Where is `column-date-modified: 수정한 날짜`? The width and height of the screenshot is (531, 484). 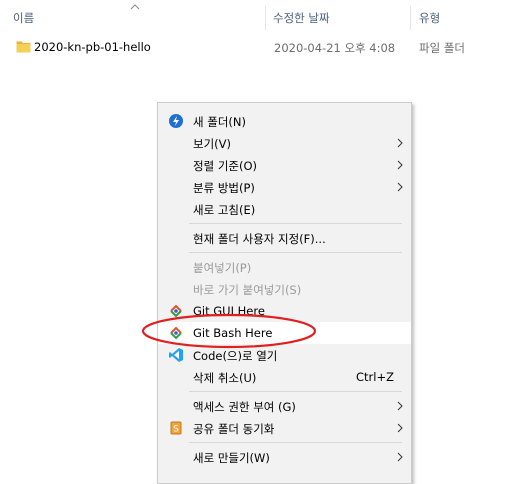 column-date-modified: 수정한 날짜 is located at coordinates (301, 18).